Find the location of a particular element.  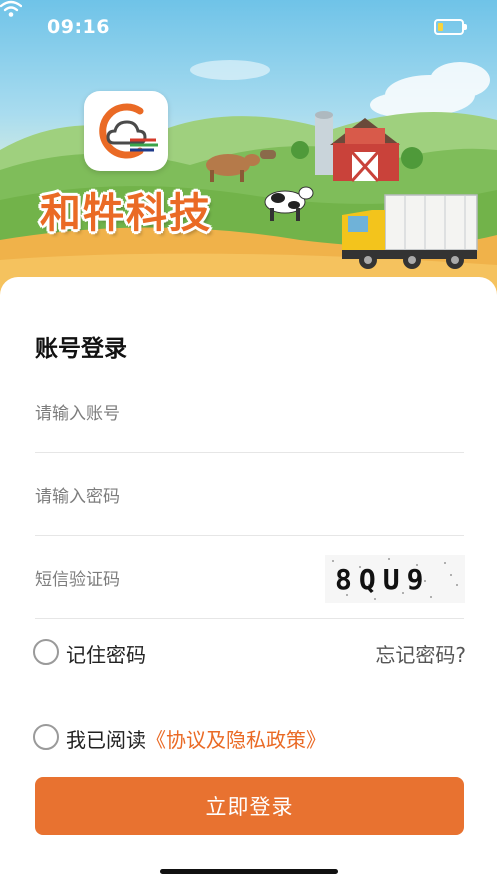

account-field is located at coordinates (249, 412).